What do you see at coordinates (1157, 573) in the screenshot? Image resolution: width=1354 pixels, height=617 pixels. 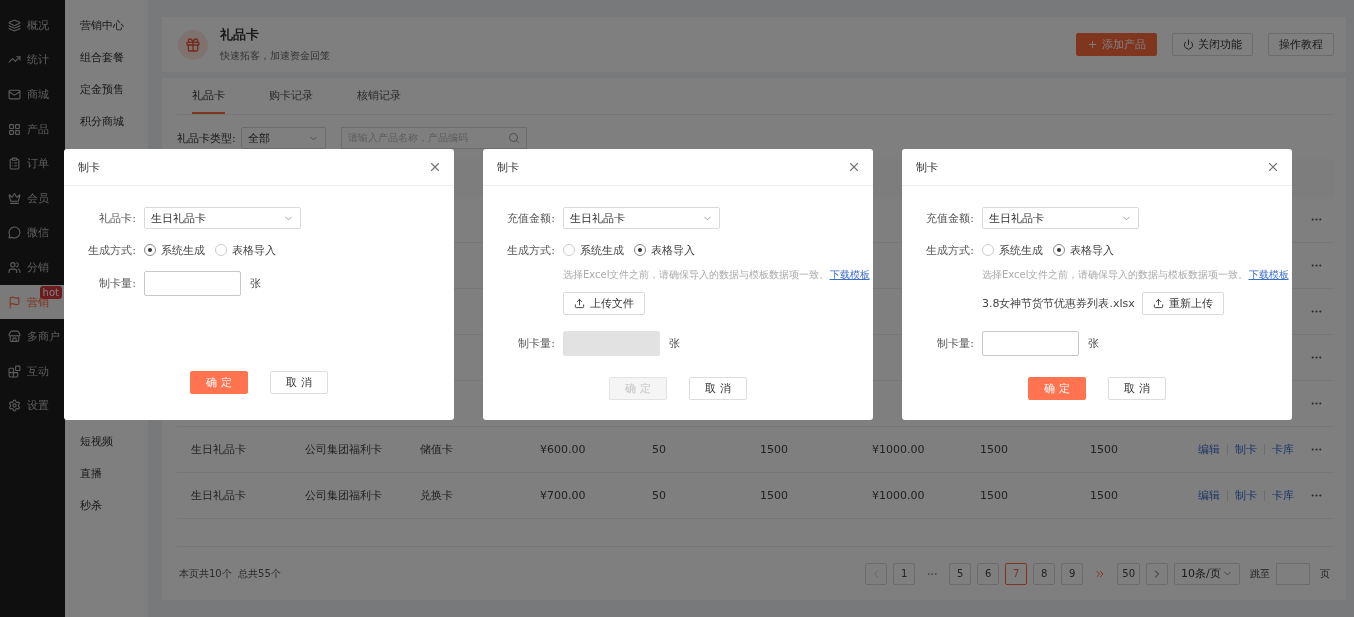 I see `next-page-icon` at bounding box center [1157, 573].